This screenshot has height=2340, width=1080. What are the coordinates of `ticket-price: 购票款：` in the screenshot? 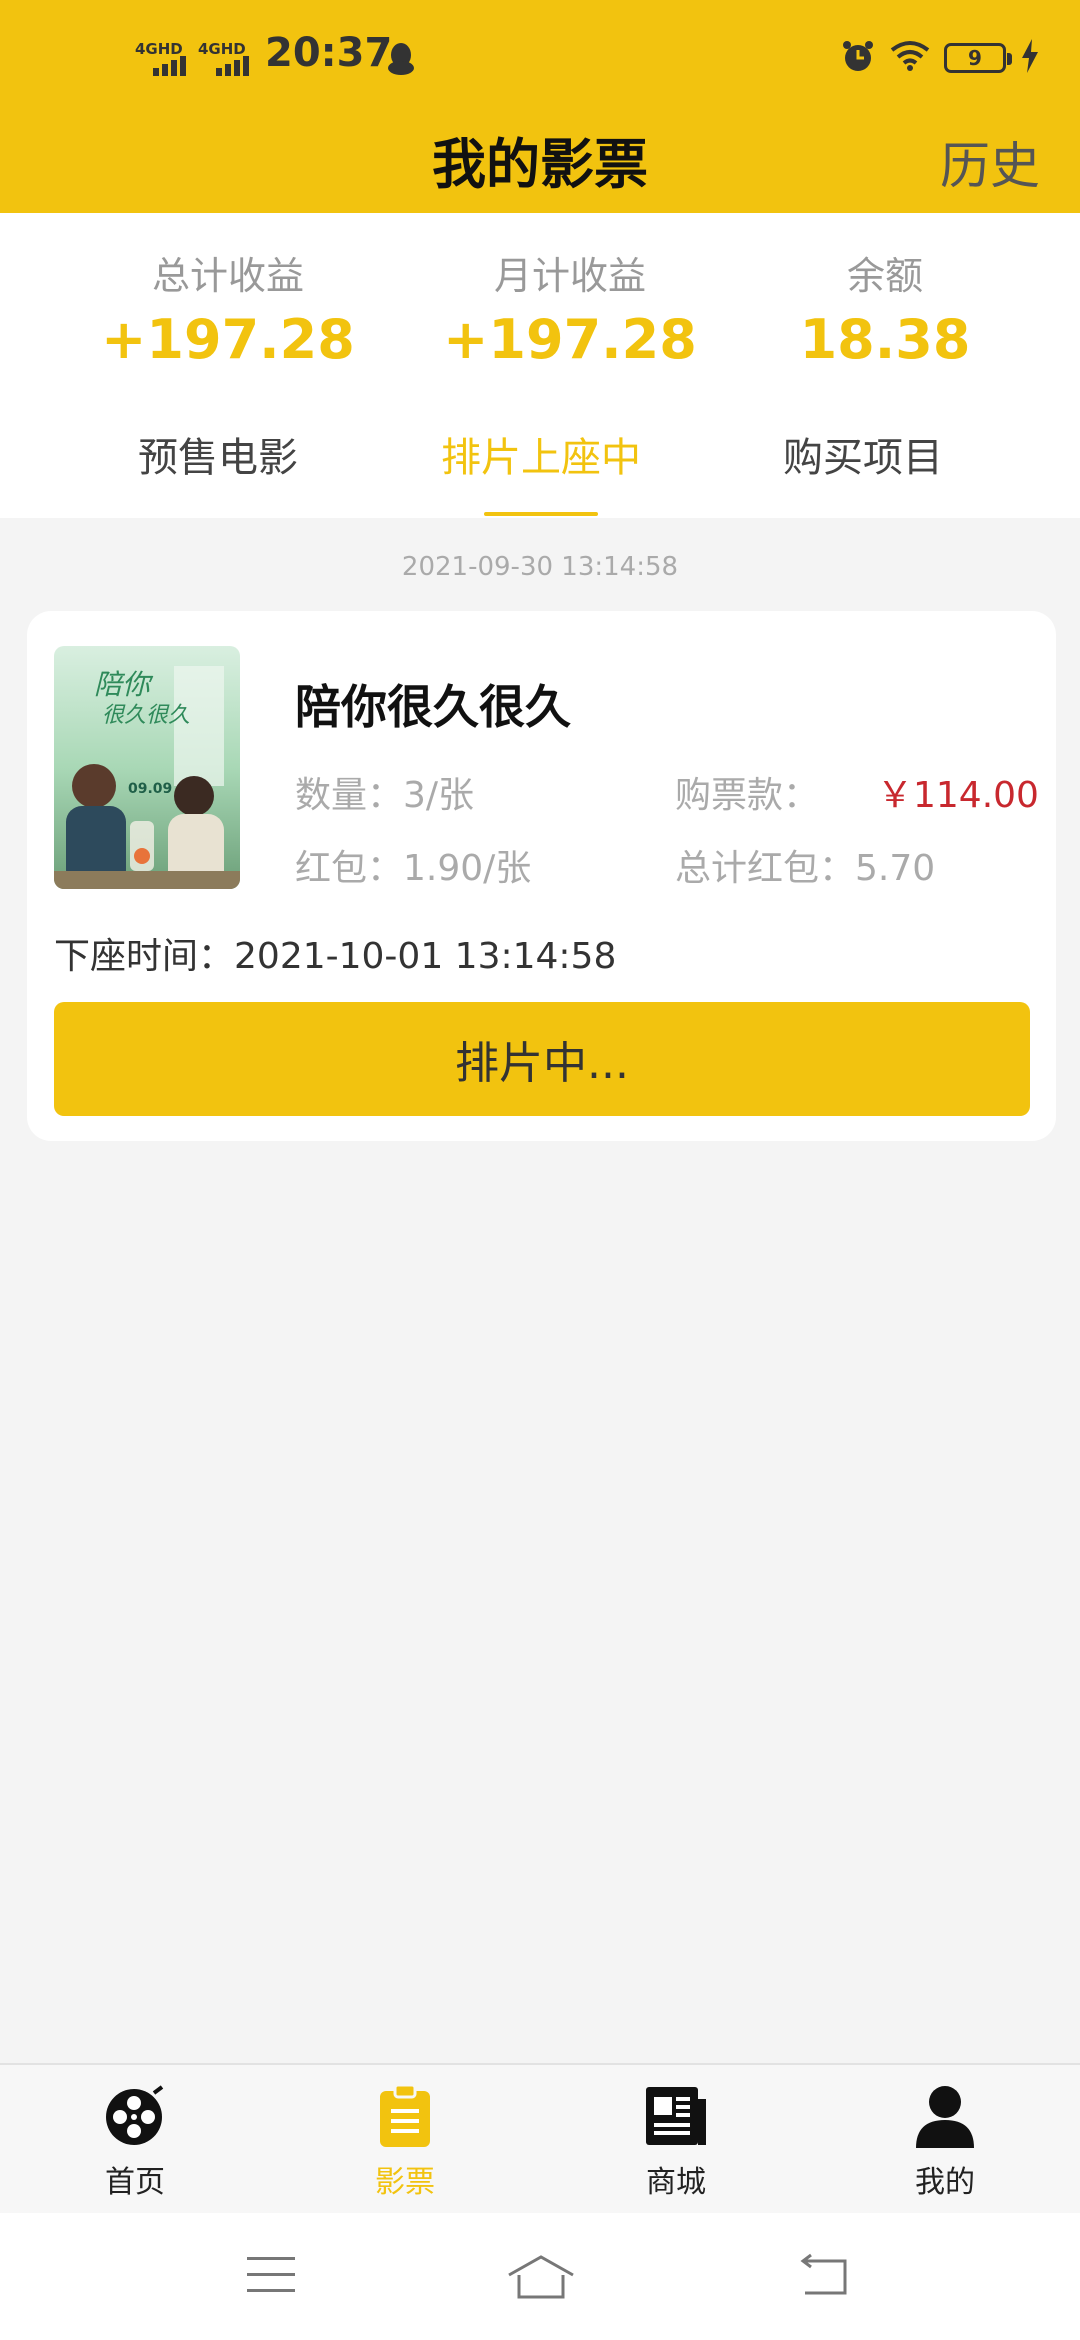 It's located at (747, 792).